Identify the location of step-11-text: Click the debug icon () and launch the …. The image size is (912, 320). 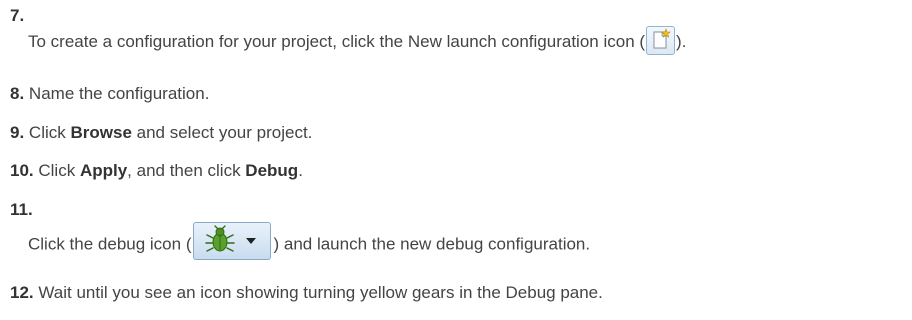
(309, 243).